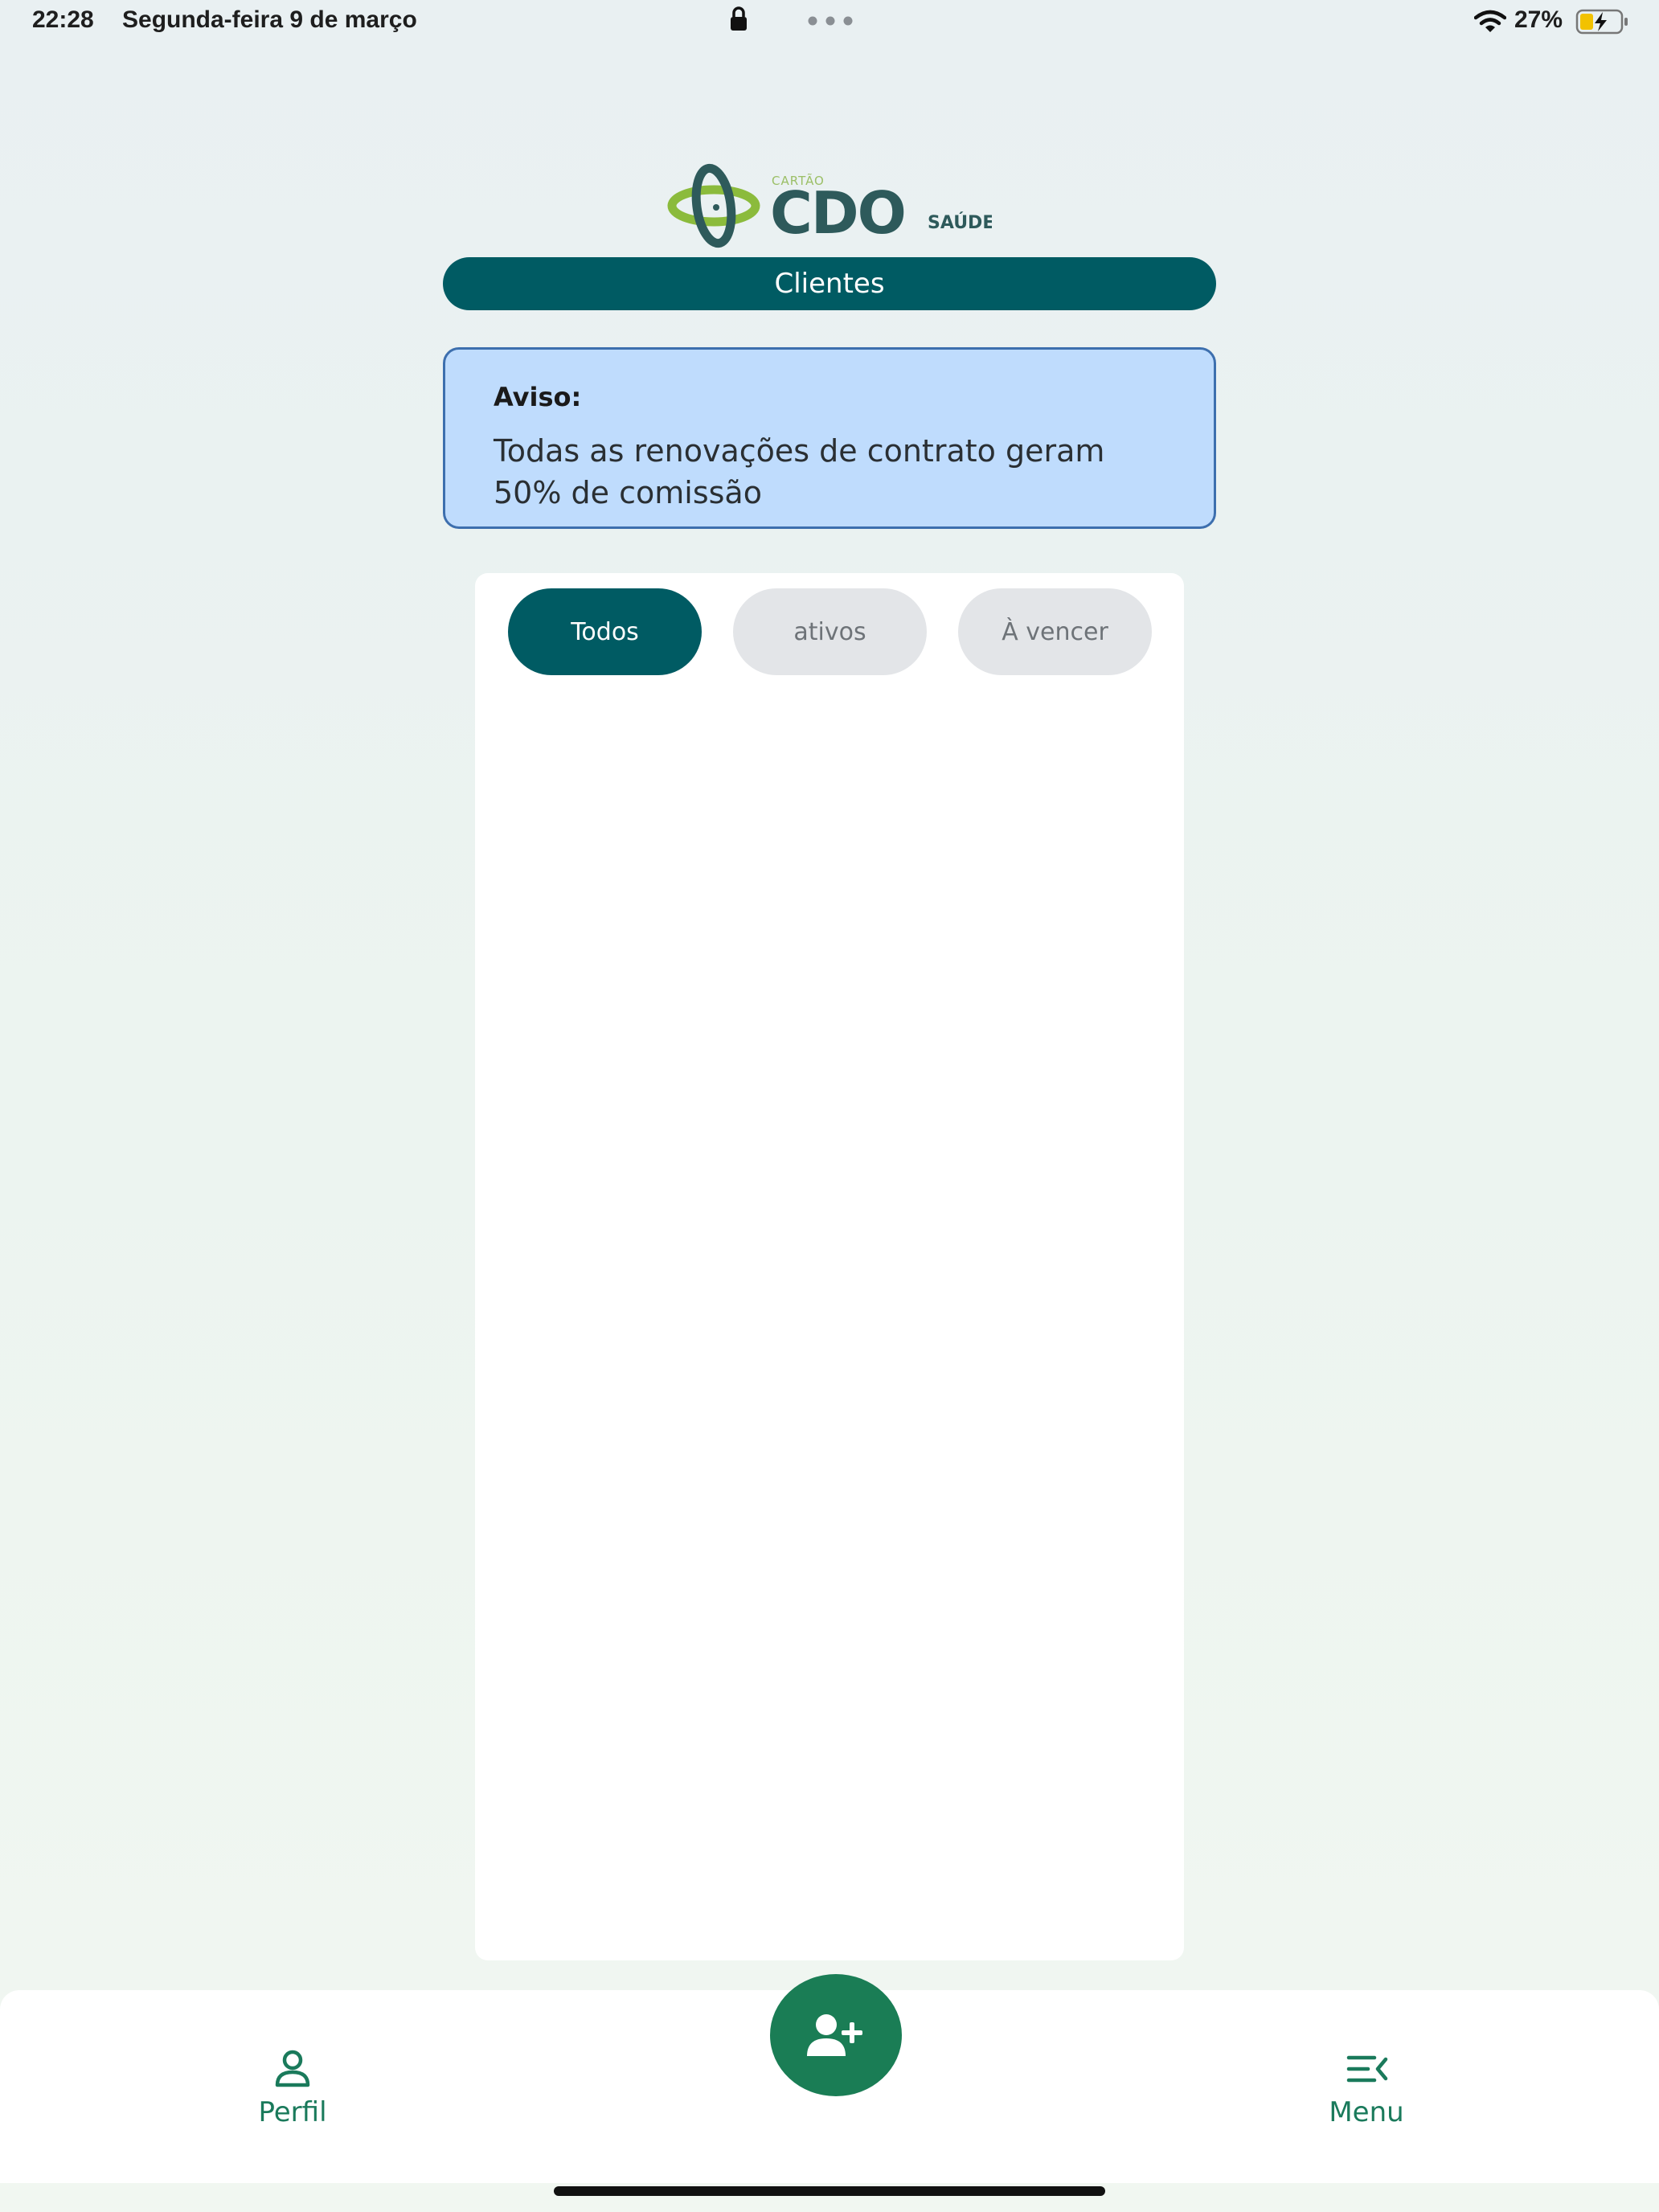  What do you see at coordinates (1601, 22) in the screenshot?
I see `battery-charging-icon` at bounding box center [1601, 22].